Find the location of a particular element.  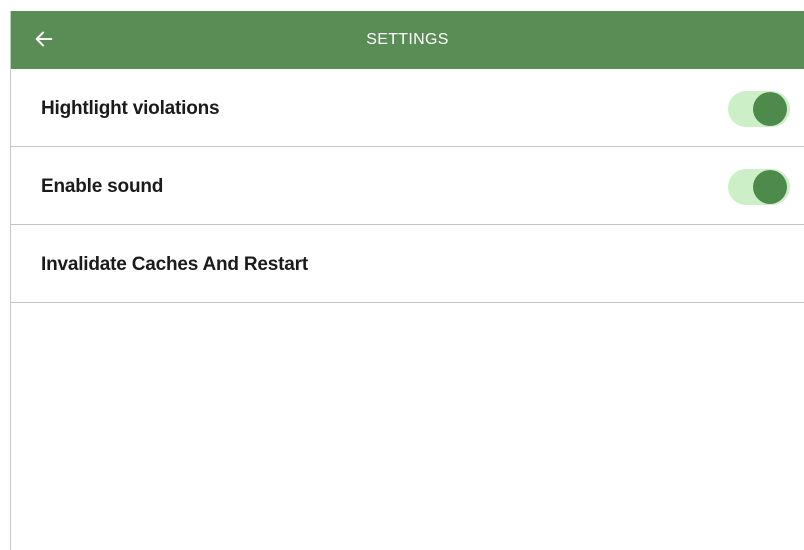

setting-label: Enable sound is located at coordinates (102, 186).